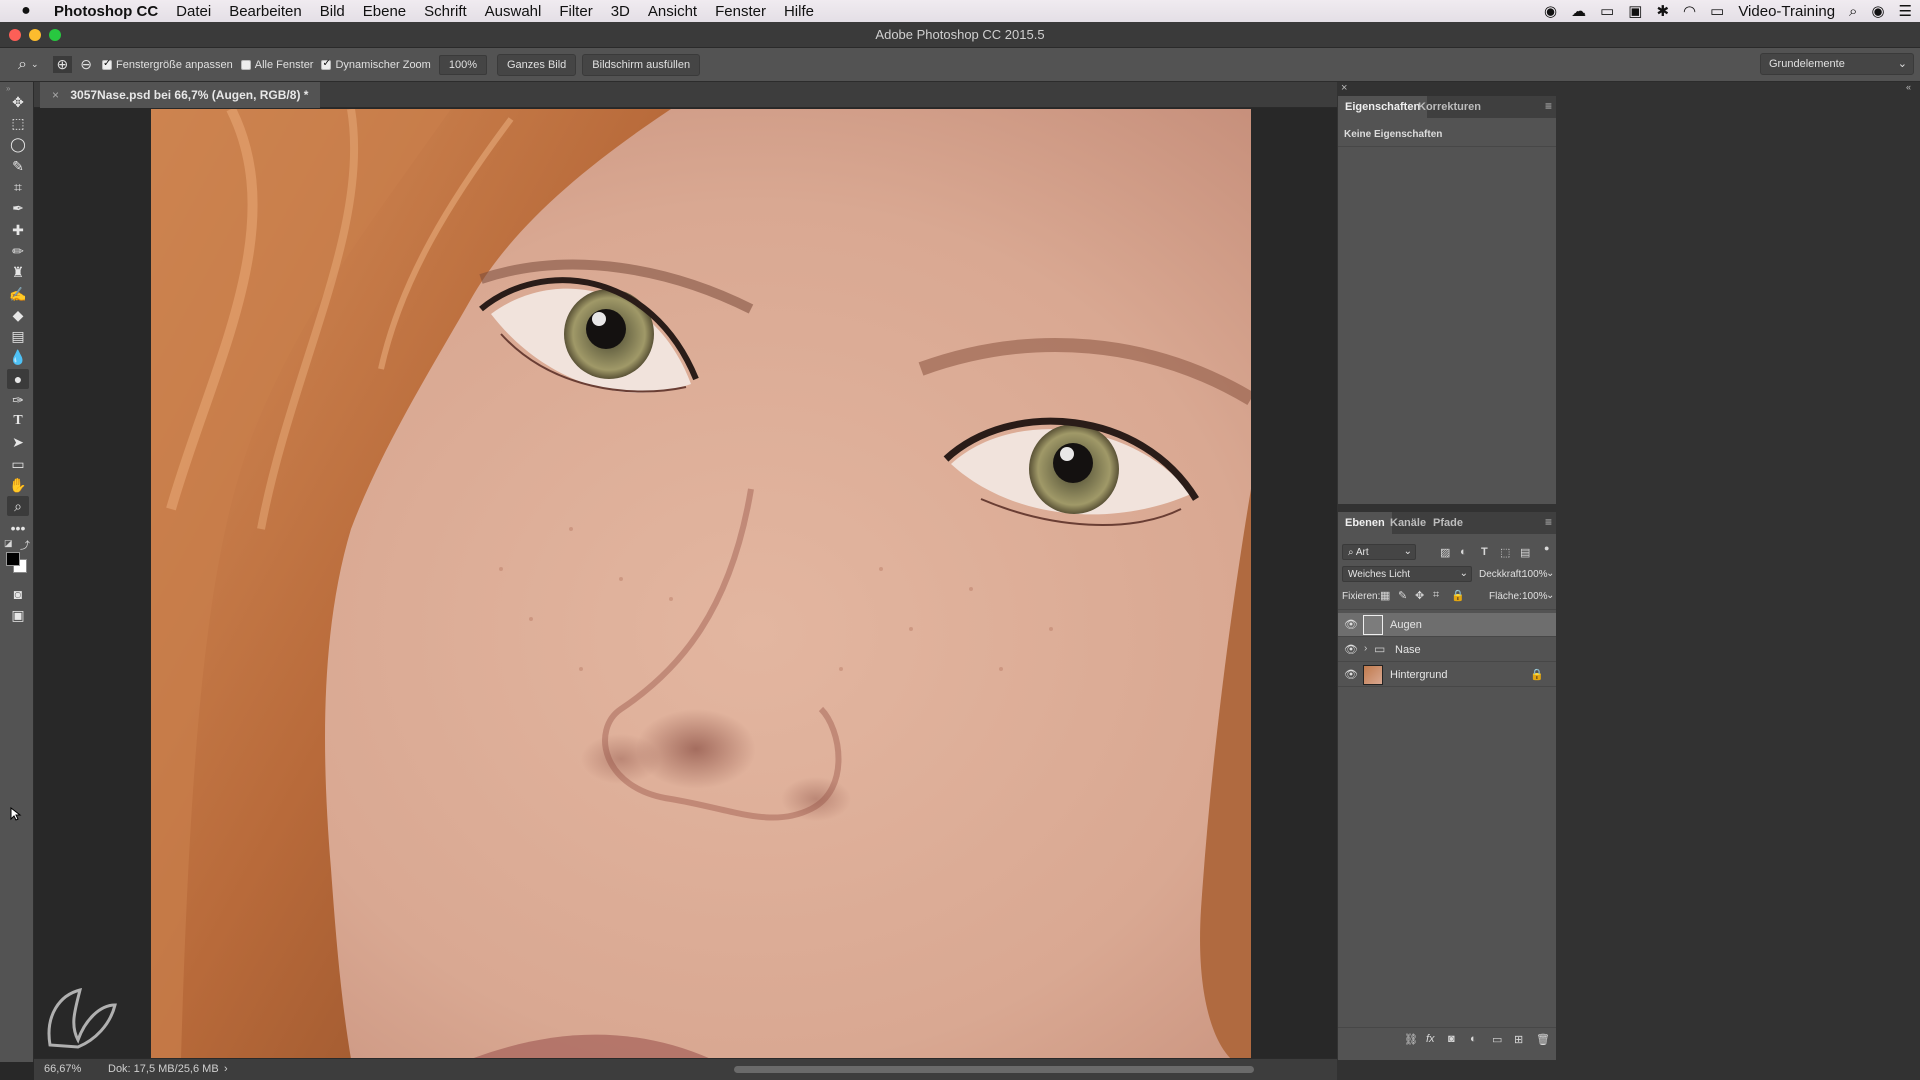  I want to click on layer-filter-select: ⌕ Art ⌄, so click(1379, 552).